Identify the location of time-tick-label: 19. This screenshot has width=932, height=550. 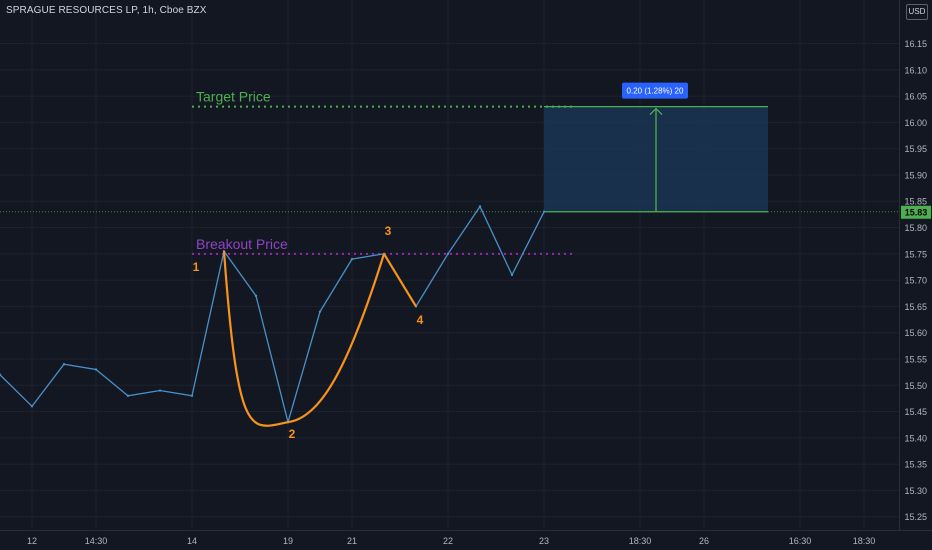
(288, 541).